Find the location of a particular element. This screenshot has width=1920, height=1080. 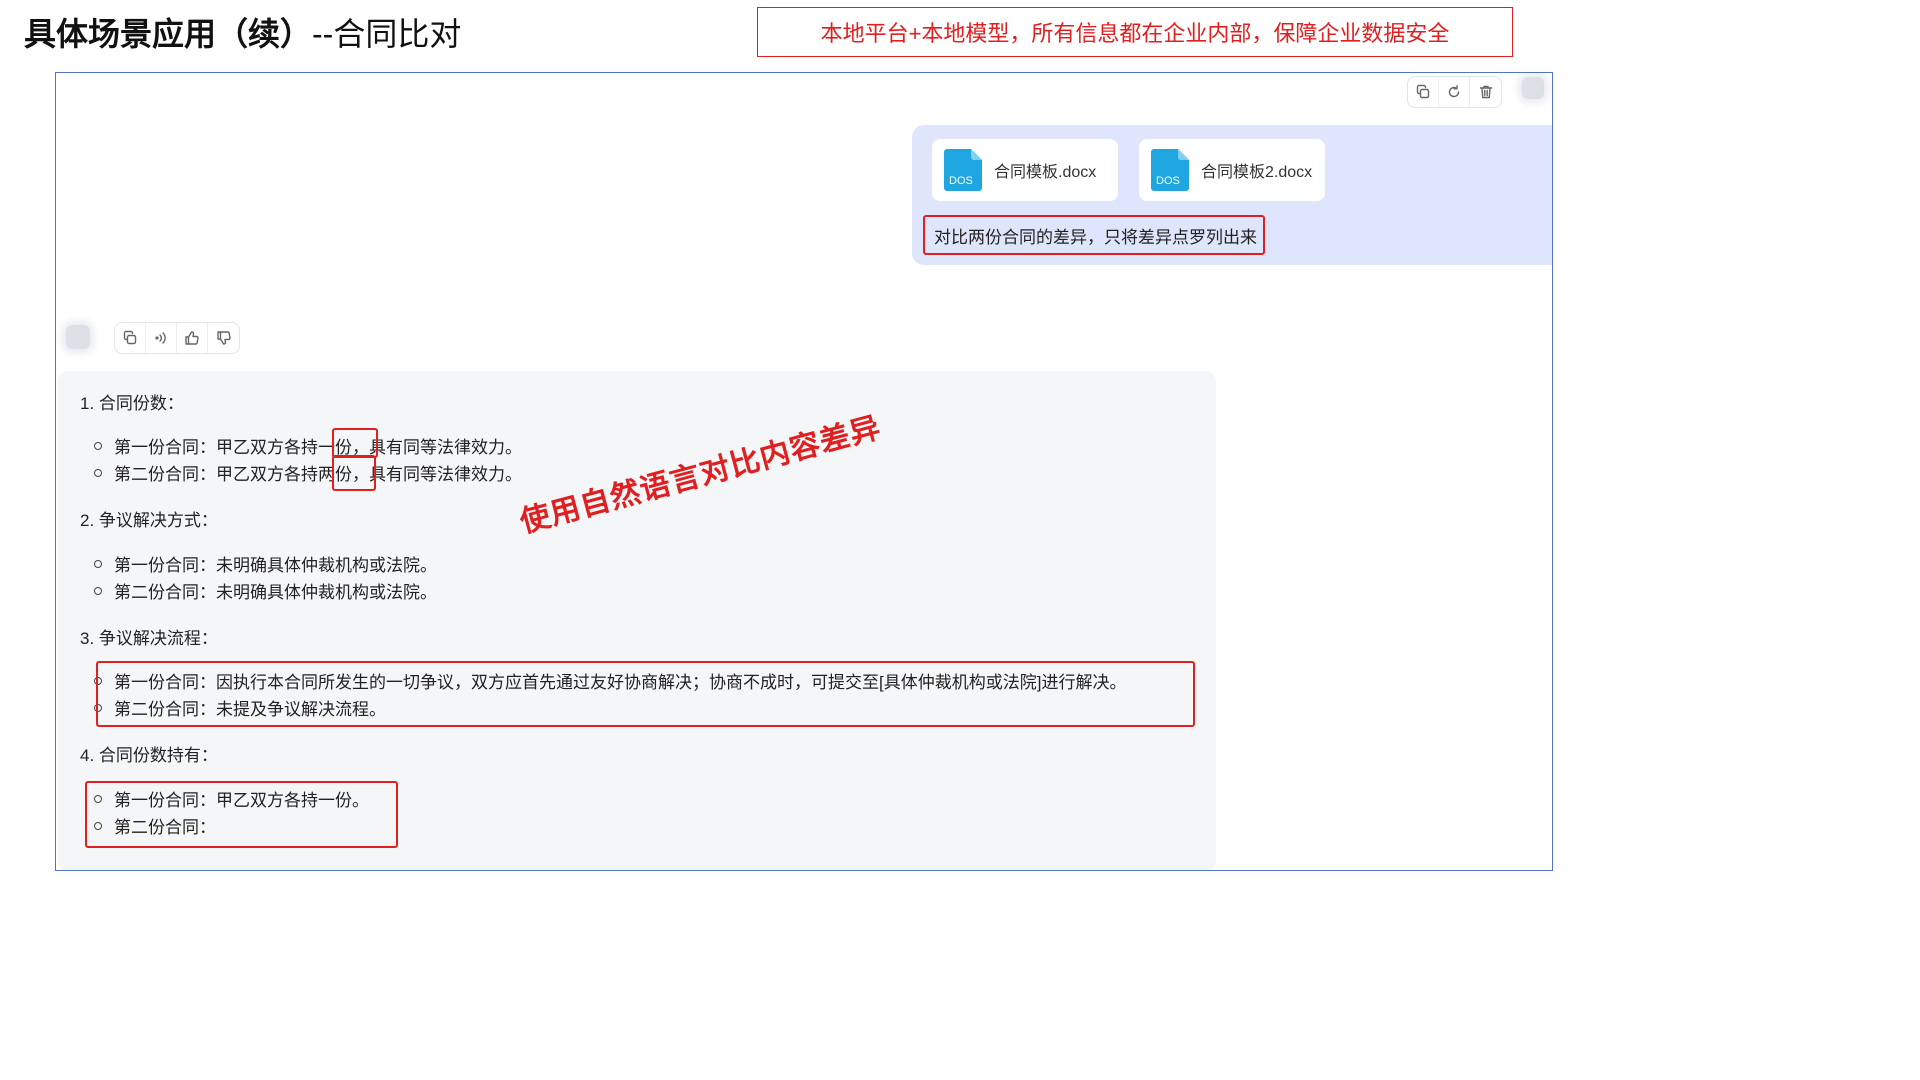

thumbs-down-icon is located at coordinates (223, 338).